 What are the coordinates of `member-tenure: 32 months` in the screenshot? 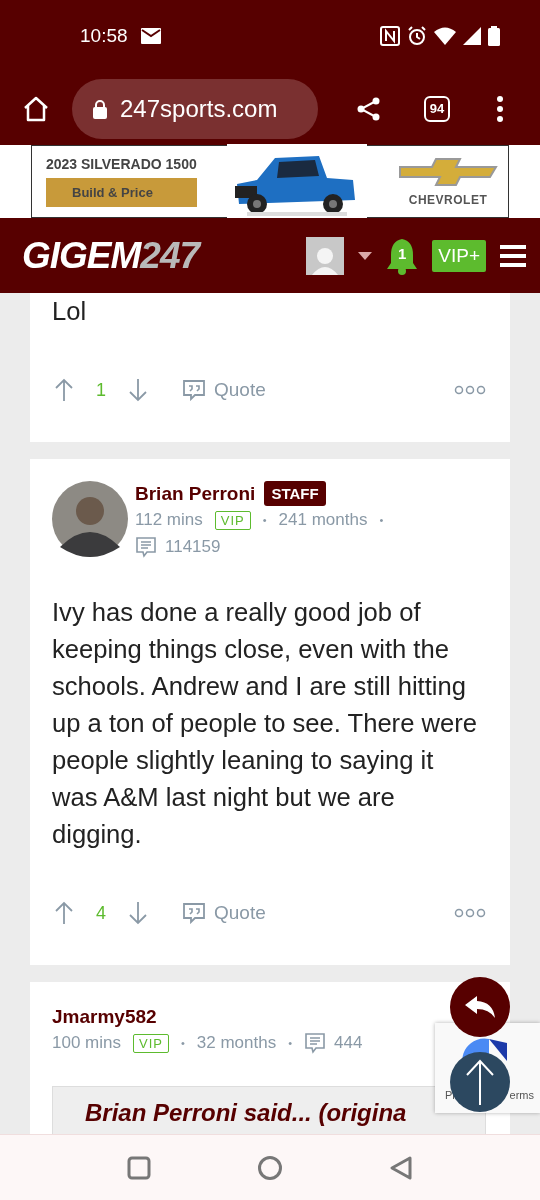 It's located at (236, 1043).